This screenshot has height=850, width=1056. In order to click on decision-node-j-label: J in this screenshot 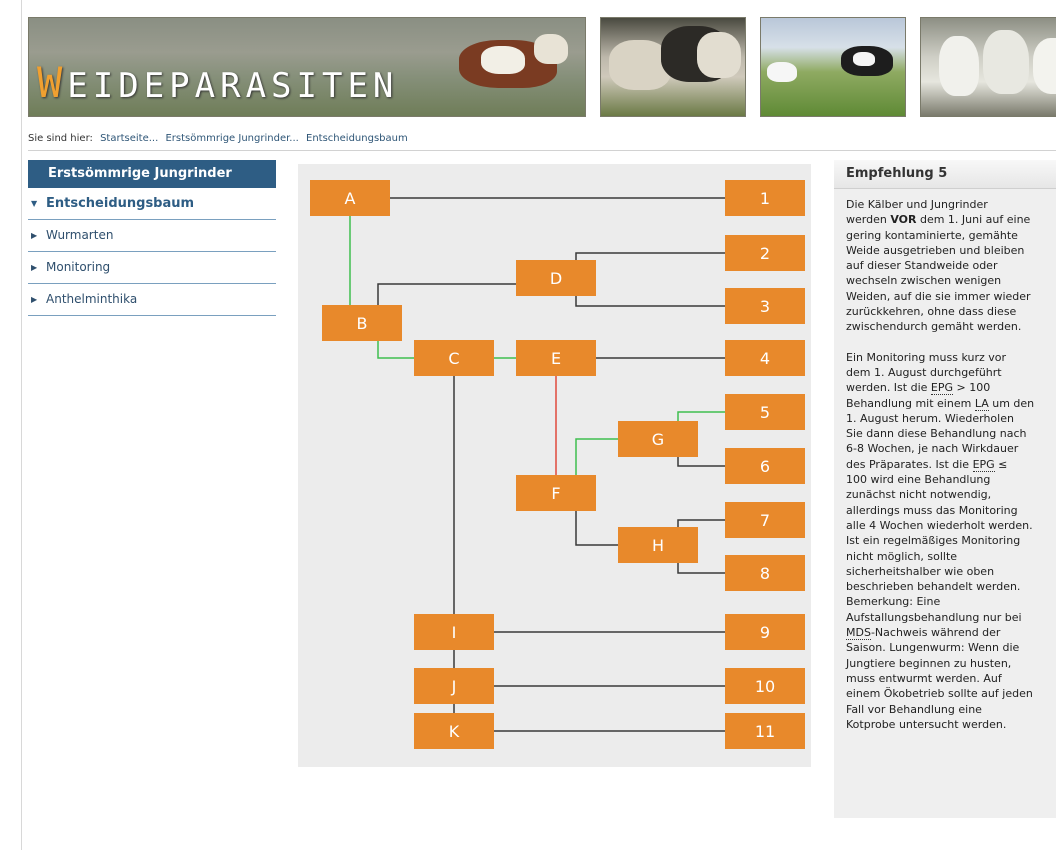, I will do `click(454, 686)`.